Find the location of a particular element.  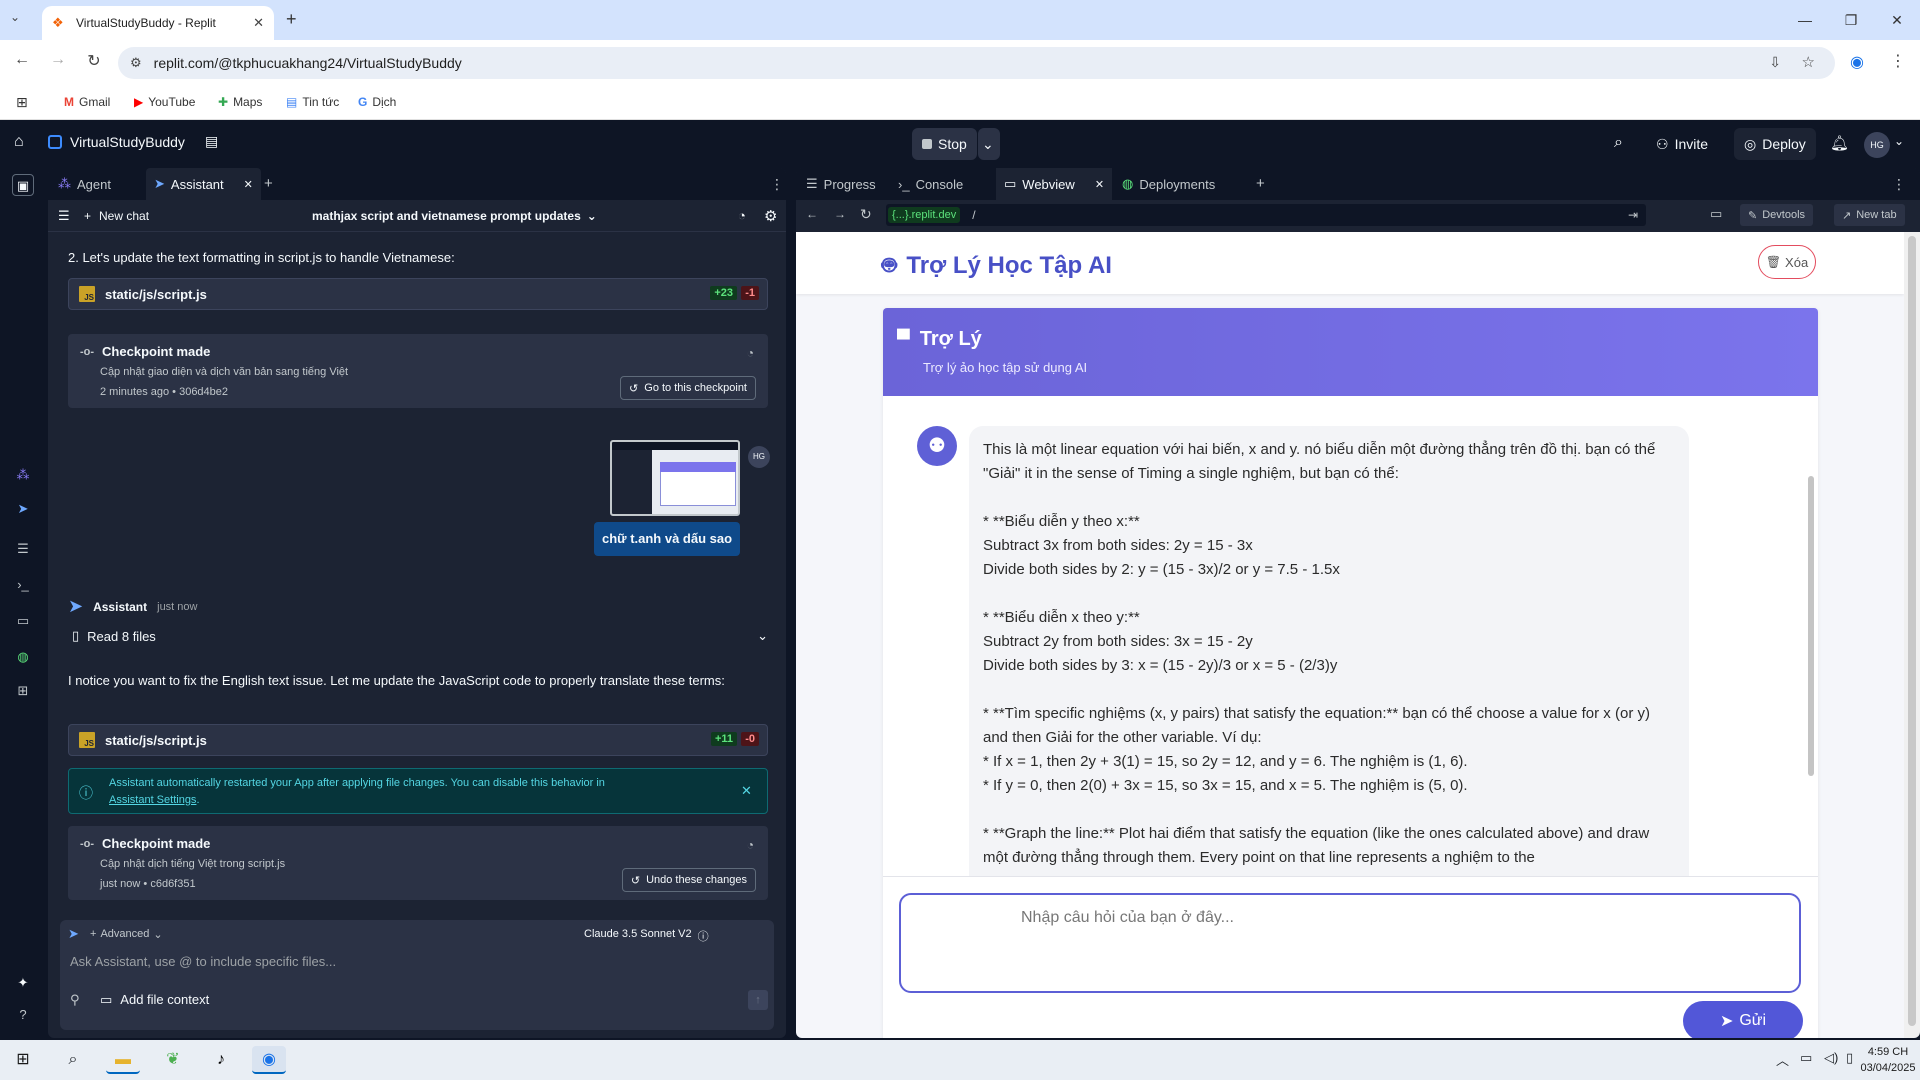

webview-forward-icon: → is located at coordinates (840, 214).